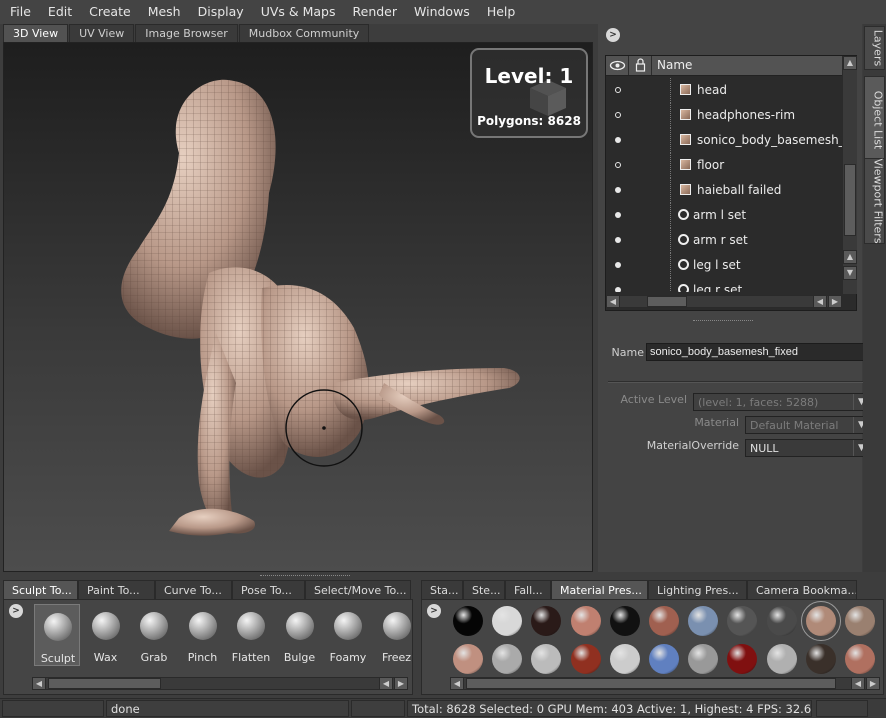 Image resolution: width=886 pixels, height=718 pixels. Describe the element at coordinates (724, 285) in the screenshot. I see `outliner-row: leg r set` at that location.